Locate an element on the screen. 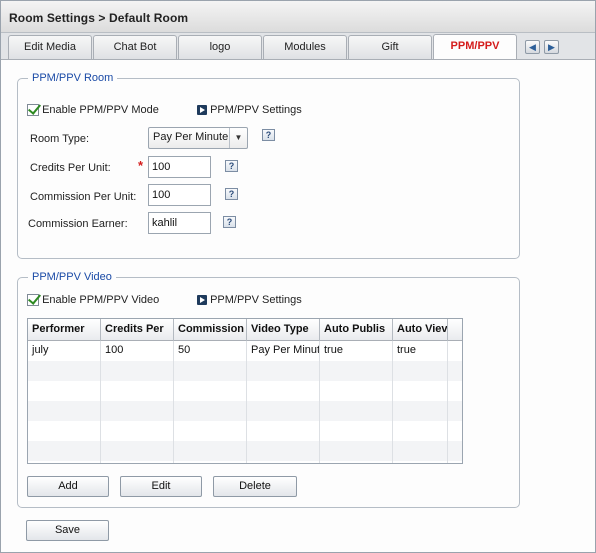 This screenshot has height=553, width=596. column-header-auto-publish: Auto Publis is located at coordinates (356, 330).